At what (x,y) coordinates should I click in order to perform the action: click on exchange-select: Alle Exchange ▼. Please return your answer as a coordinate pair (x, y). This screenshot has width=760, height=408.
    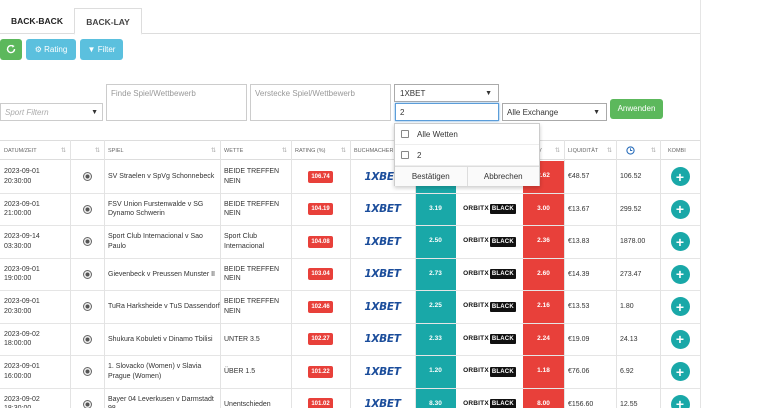
    Looking at the image, I should click on (554, 112).